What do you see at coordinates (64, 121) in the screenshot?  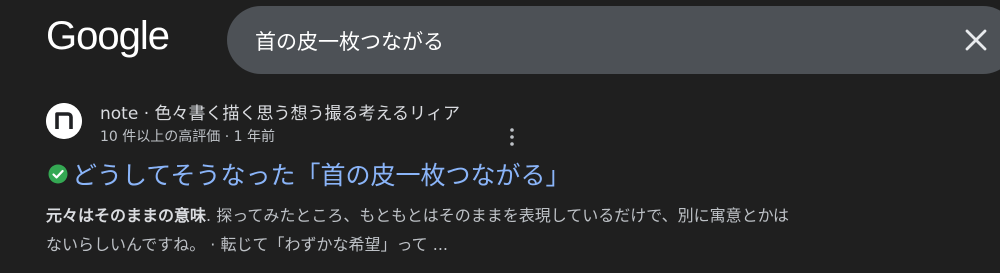 I see `site-logo-icon` at bounding box center [64, 121].